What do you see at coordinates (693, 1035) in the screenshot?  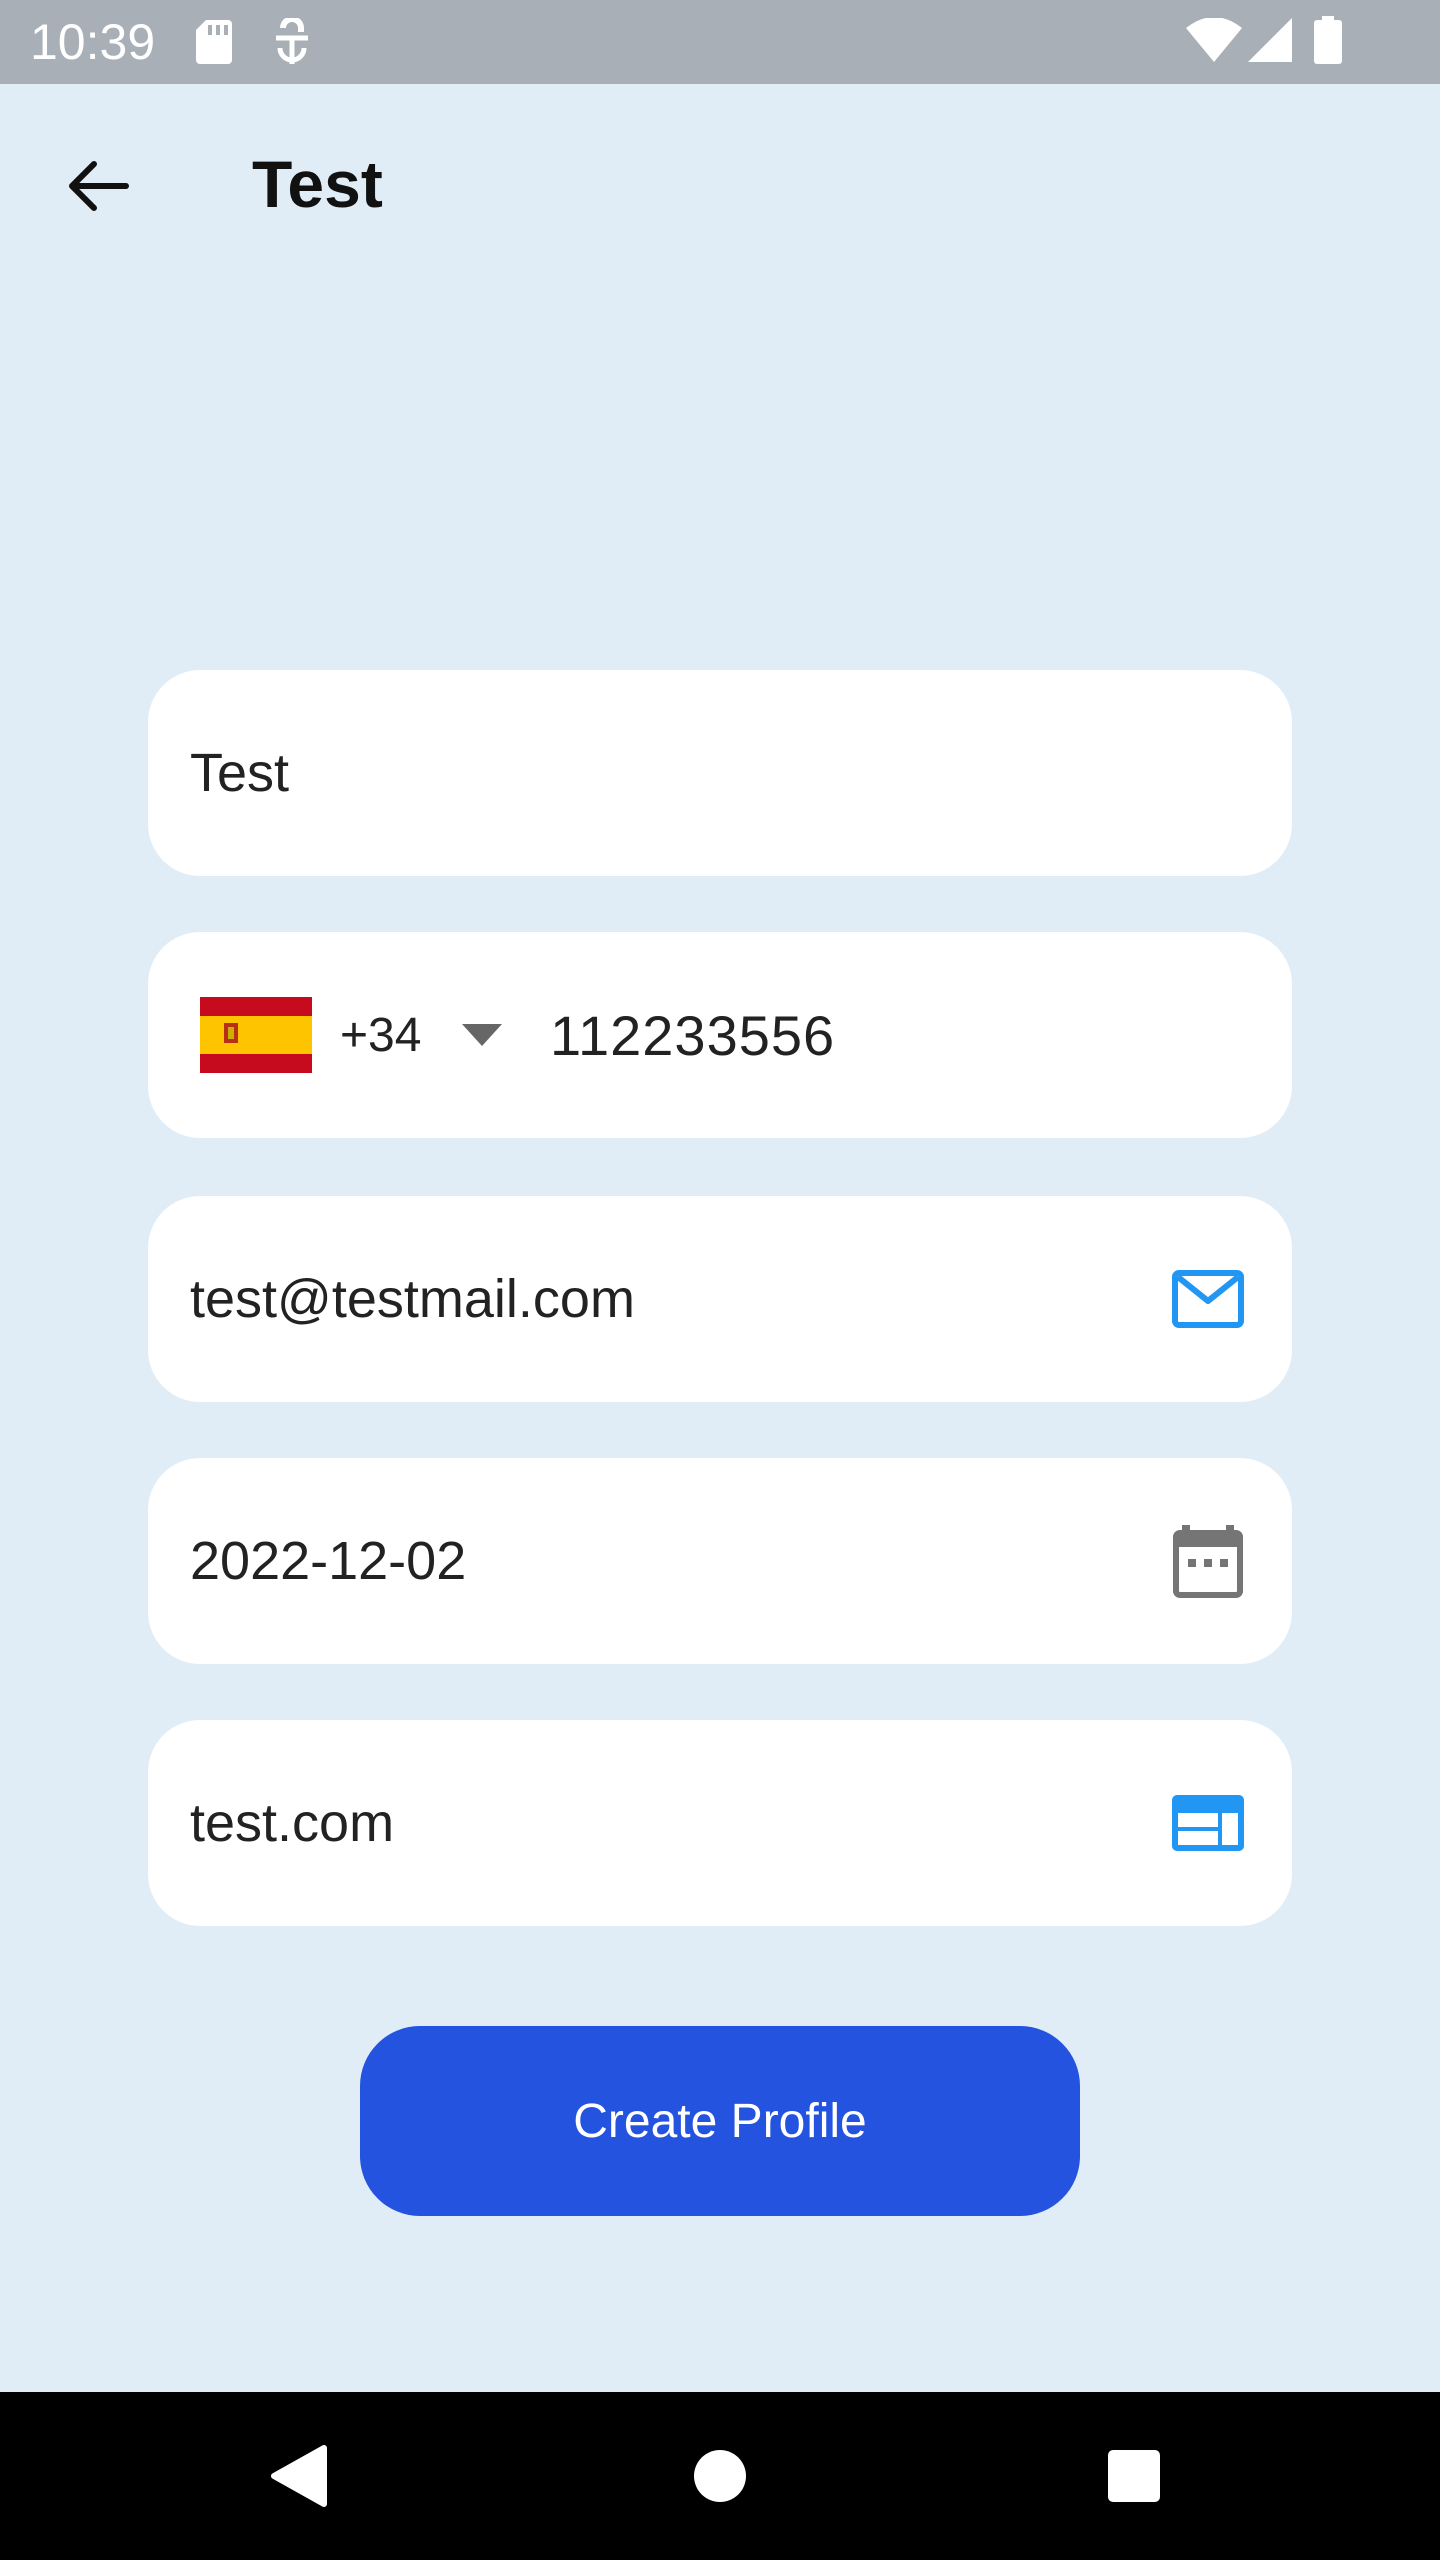 I see `phone-number-value: 112233556` at bounding box center [693, 1035].